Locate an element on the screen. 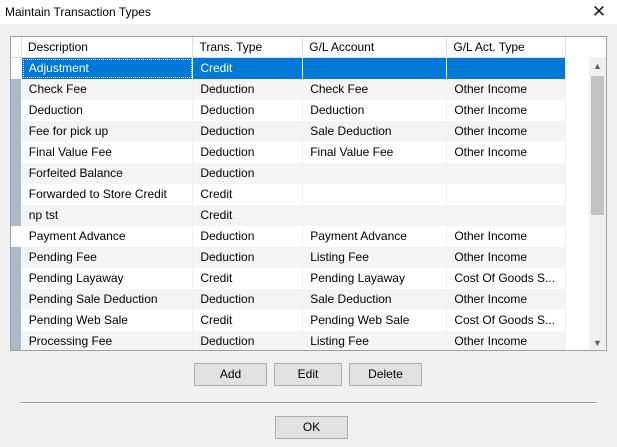 This screenshot has height=447, width=617. table-row: Check Fee Deduction Check Fee Other Income is located at coordinates (288, 89).